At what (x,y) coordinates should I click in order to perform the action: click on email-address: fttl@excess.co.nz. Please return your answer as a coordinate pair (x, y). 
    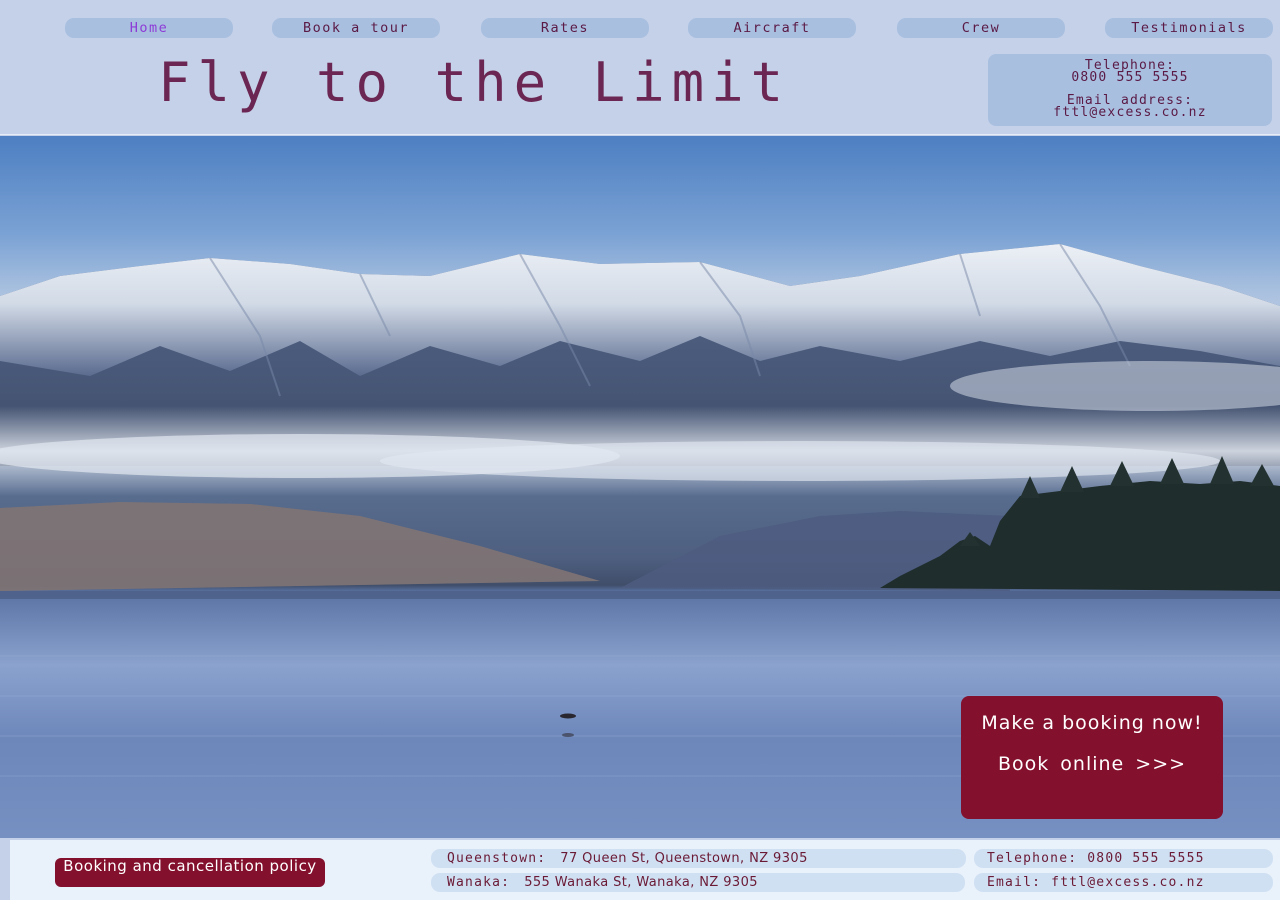
    Looking at the image, I should click on (1130, 112).